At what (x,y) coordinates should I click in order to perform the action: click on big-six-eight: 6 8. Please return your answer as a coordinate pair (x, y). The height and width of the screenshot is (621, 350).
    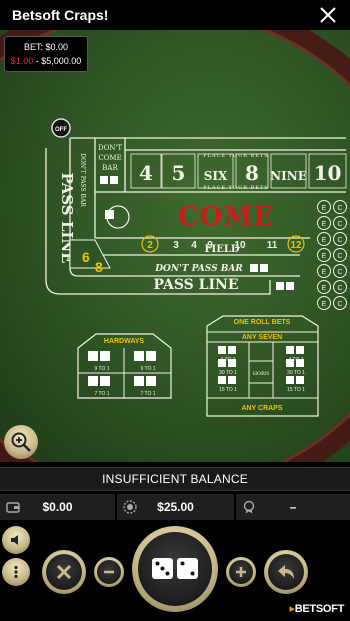
    Looking at the image, I should click on (90, 257).